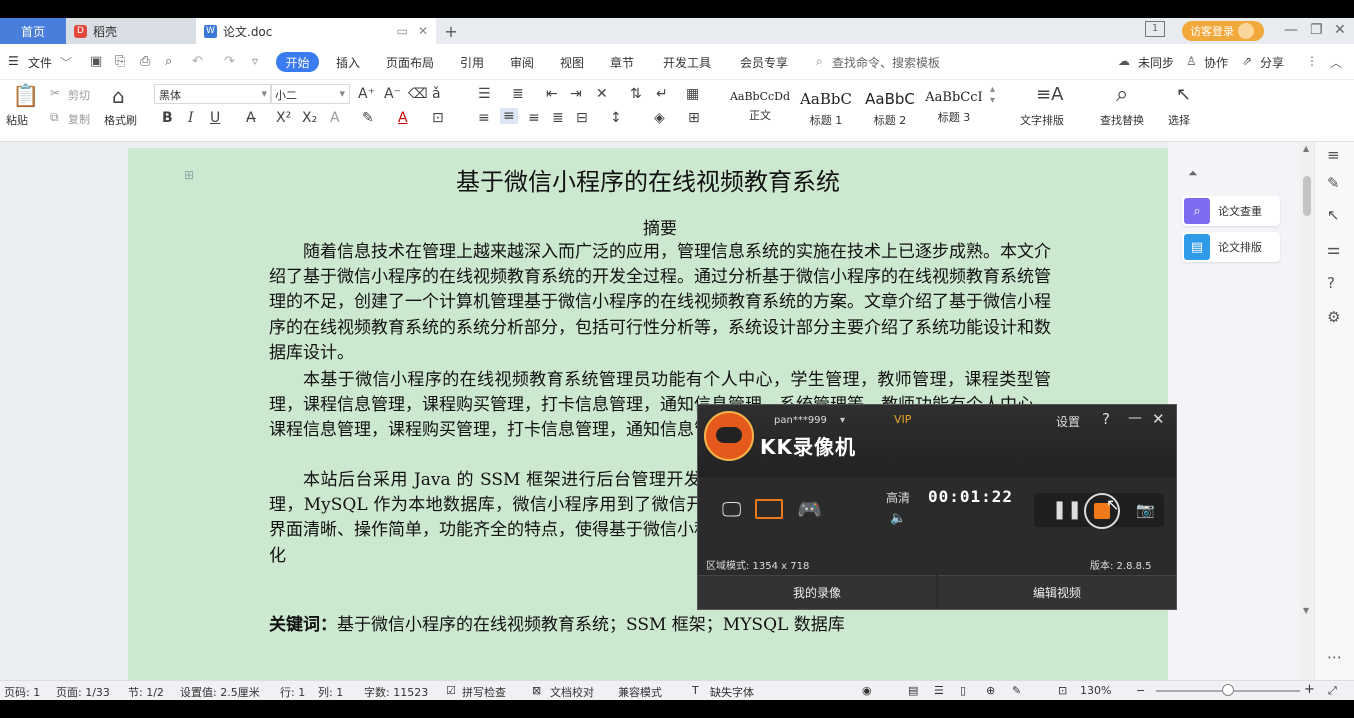 This screenshot has height=718, width=1354. What do you see at coordinates (518, 94) in the screenshot?
I see `numbered-list-icon: ≣` at bounding box center [518, 94].